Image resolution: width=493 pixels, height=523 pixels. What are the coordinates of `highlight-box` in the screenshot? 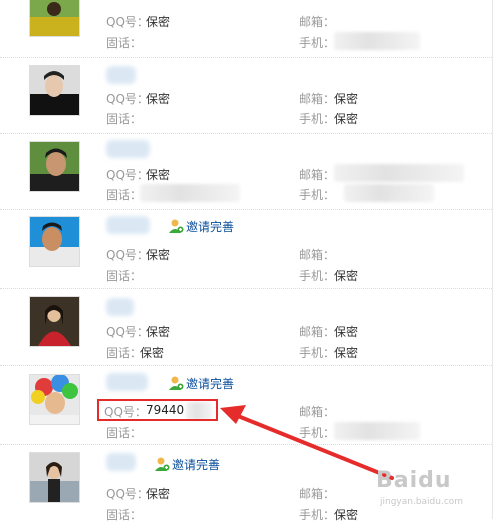 It's located at (157, 410).